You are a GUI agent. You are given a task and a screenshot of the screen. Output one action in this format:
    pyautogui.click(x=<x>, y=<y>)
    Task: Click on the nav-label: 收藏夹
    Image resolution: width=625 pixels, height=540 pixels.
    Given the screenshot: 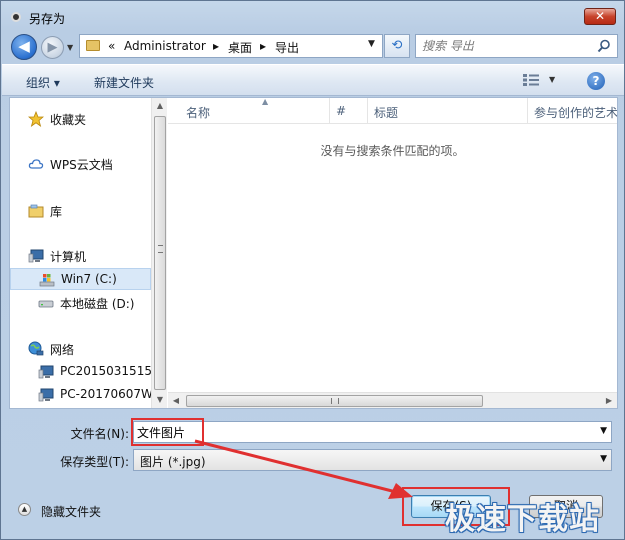 What is the action you would take?
    pyautogui.click(x=68, y=120)
    